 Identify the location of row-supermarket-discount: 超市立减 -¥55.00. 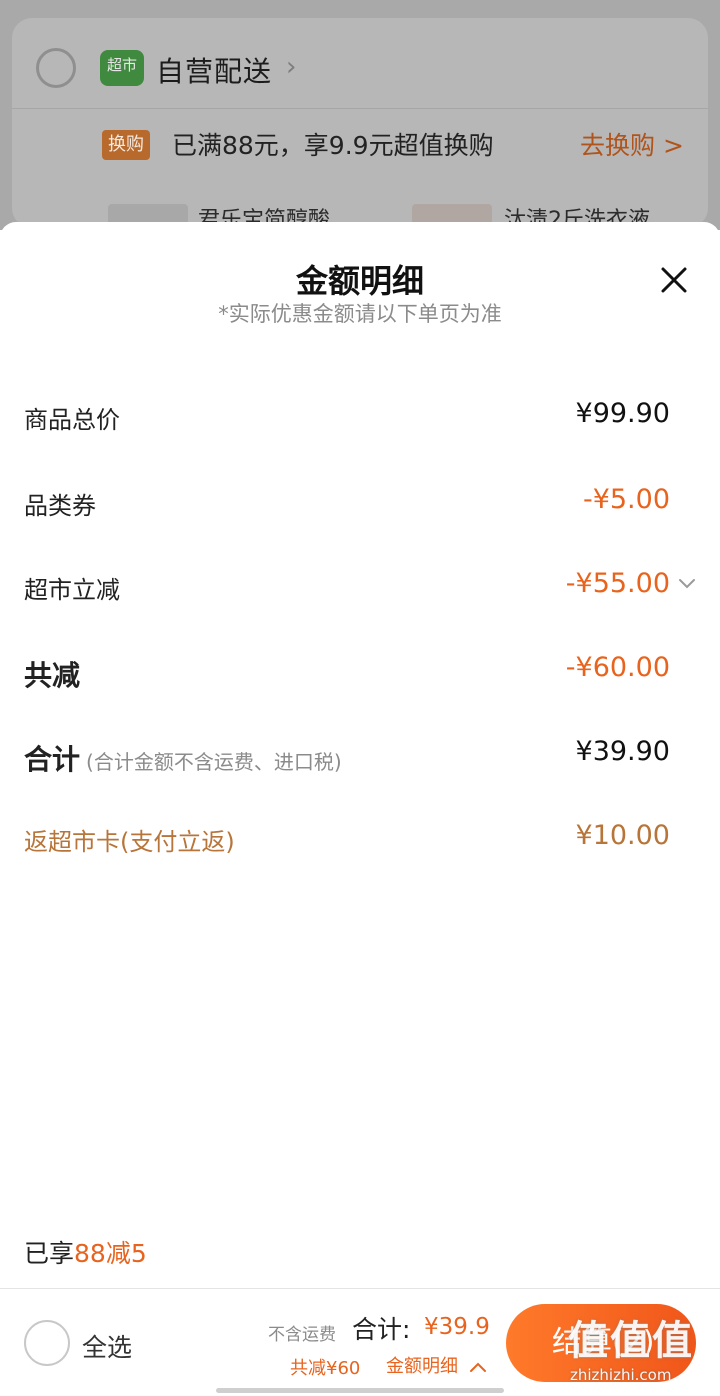
(347, 587).